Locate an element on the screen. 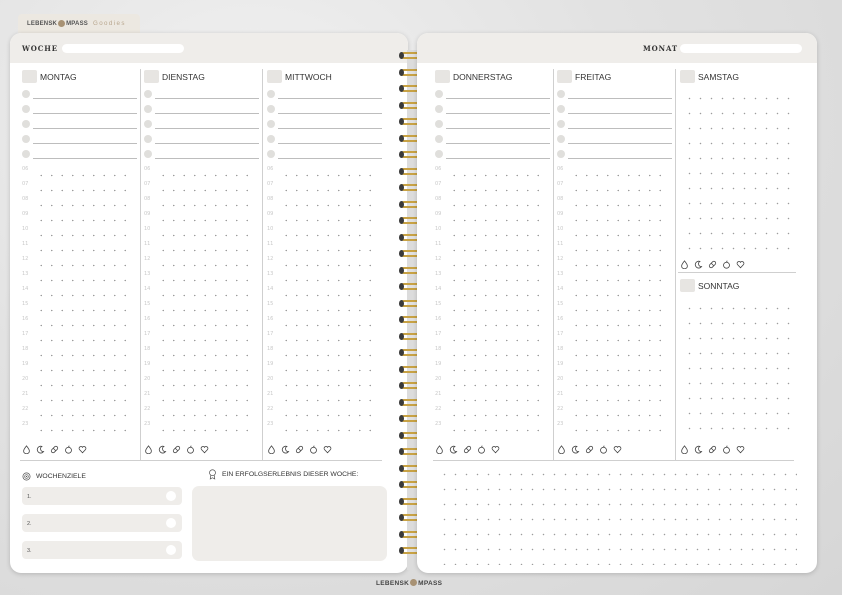 The image size is (842, 595). week-input is located at coordinates (123, 48).